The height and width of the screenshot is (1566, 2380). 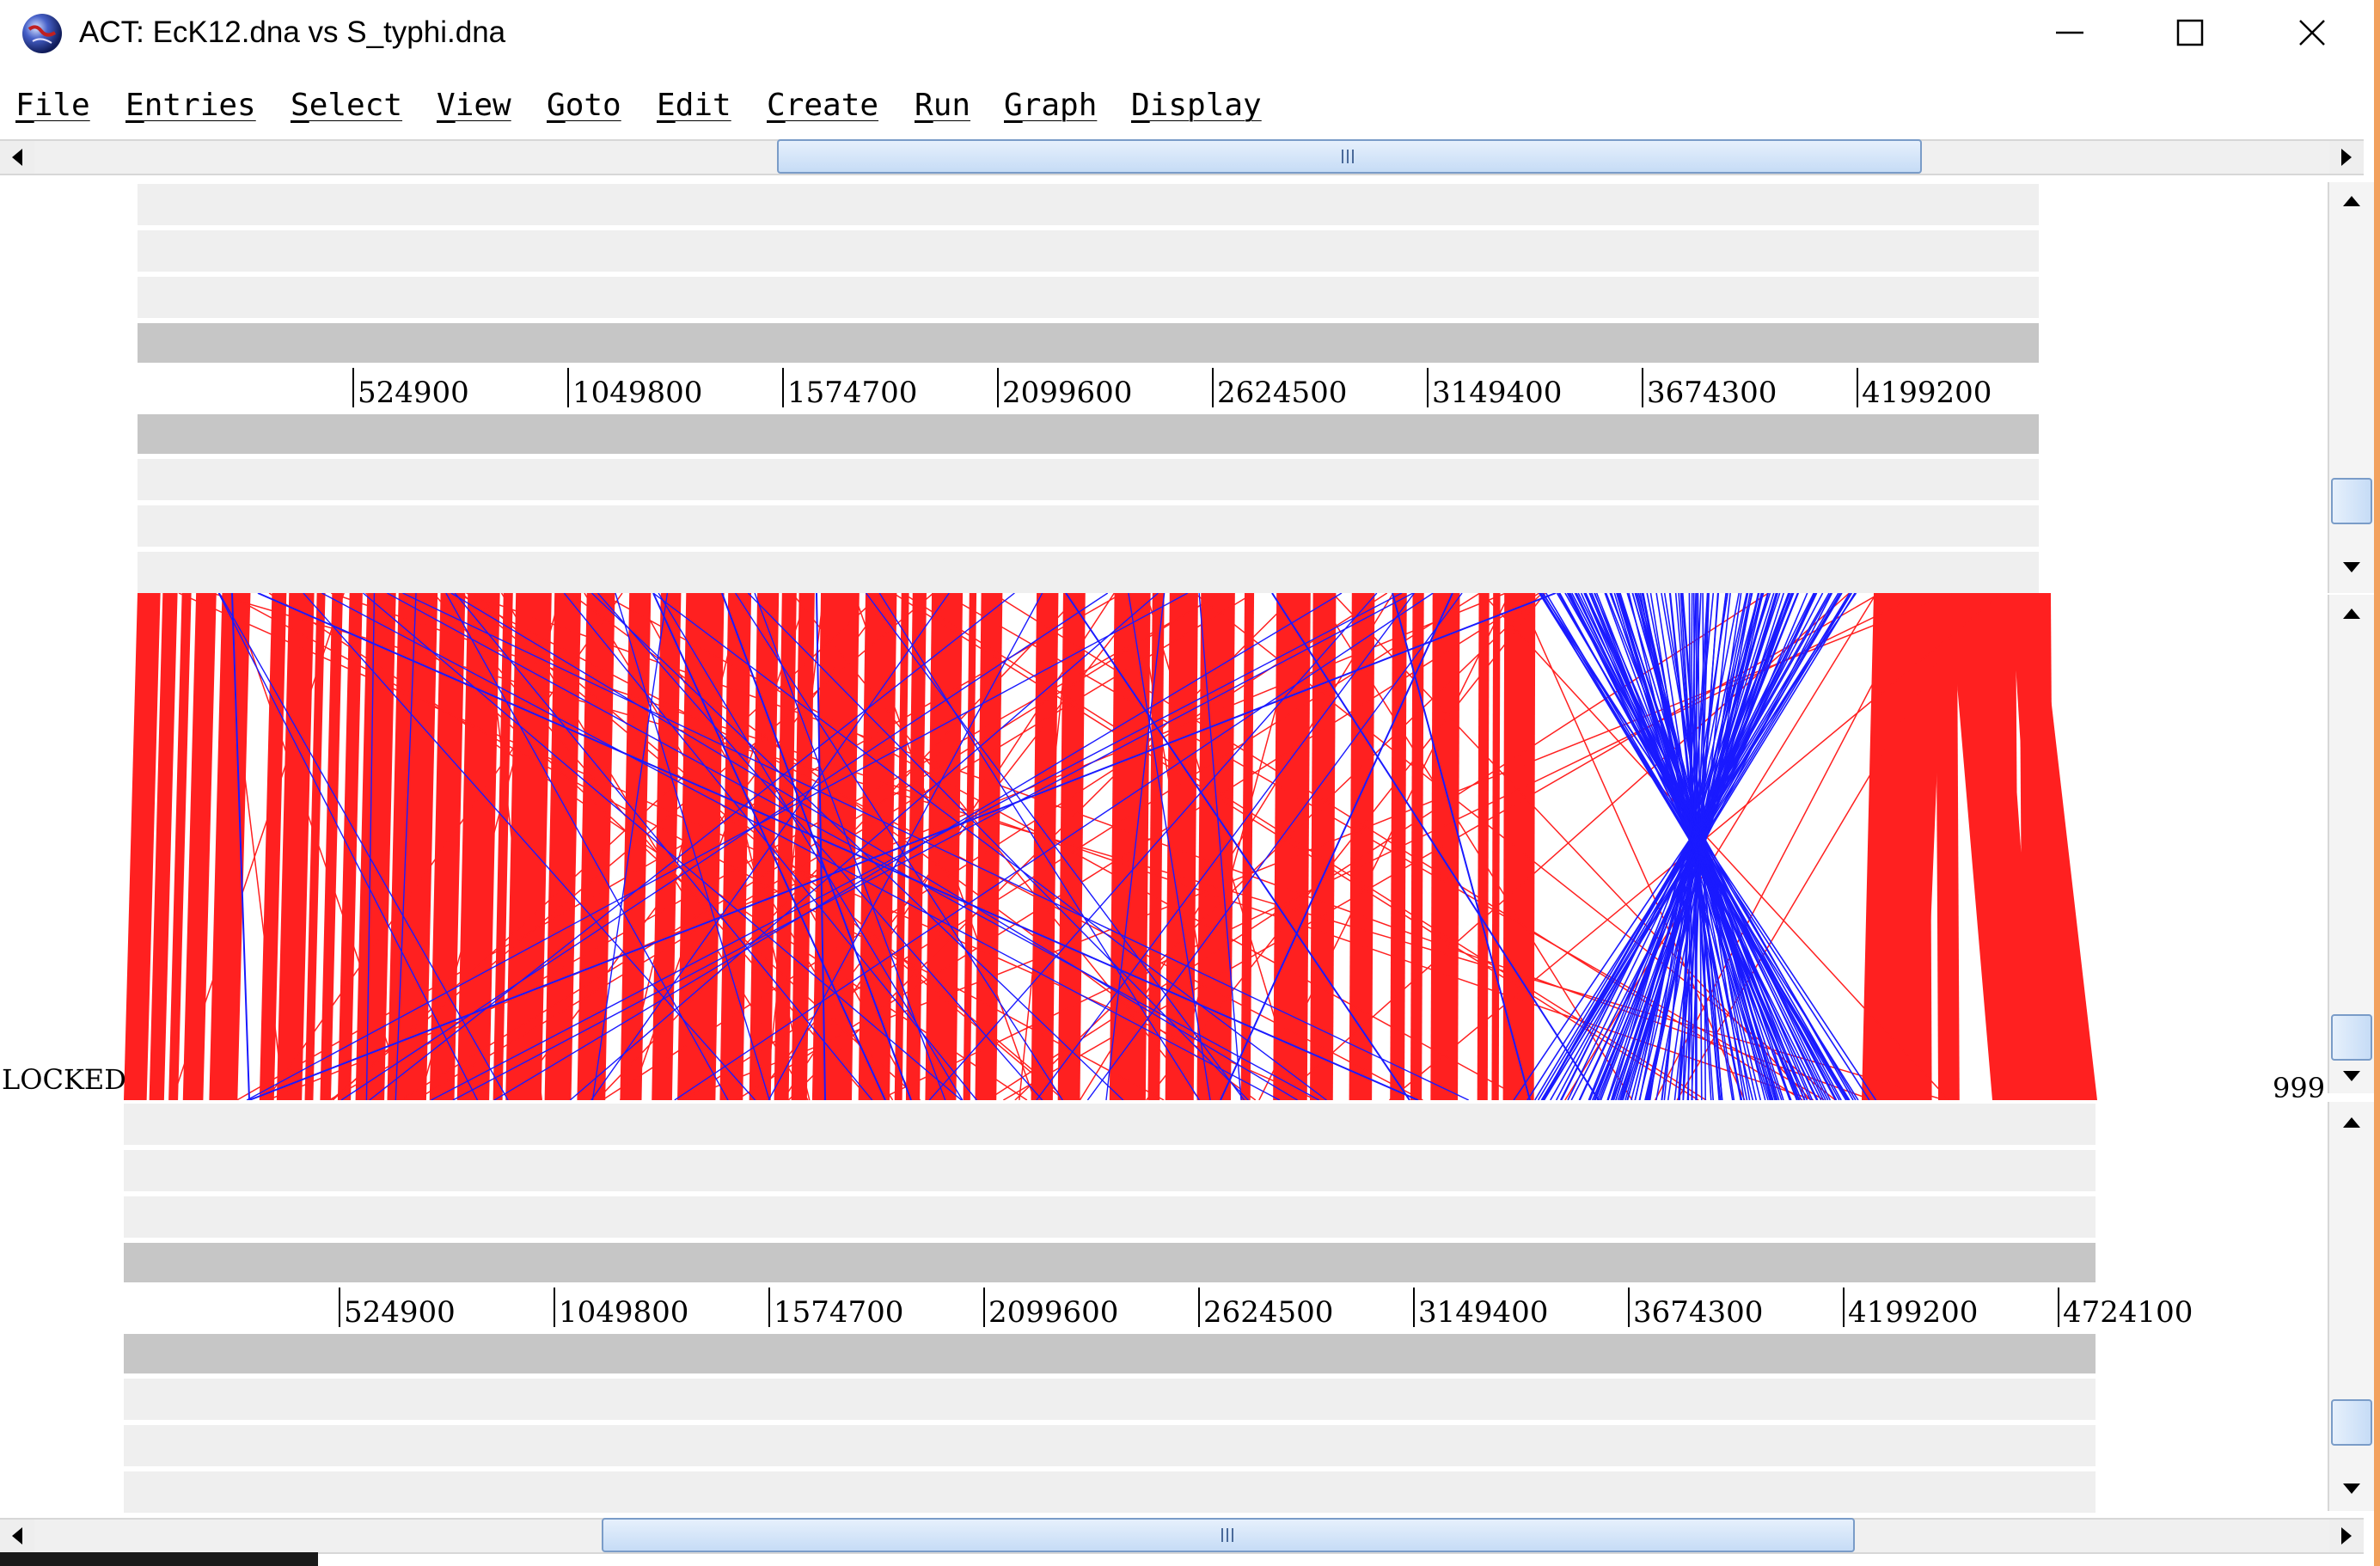 What do you see at coordinates (191, 105) in the screenshot?
I see `menu-entries: Entries` at bounding box center [191, 105].